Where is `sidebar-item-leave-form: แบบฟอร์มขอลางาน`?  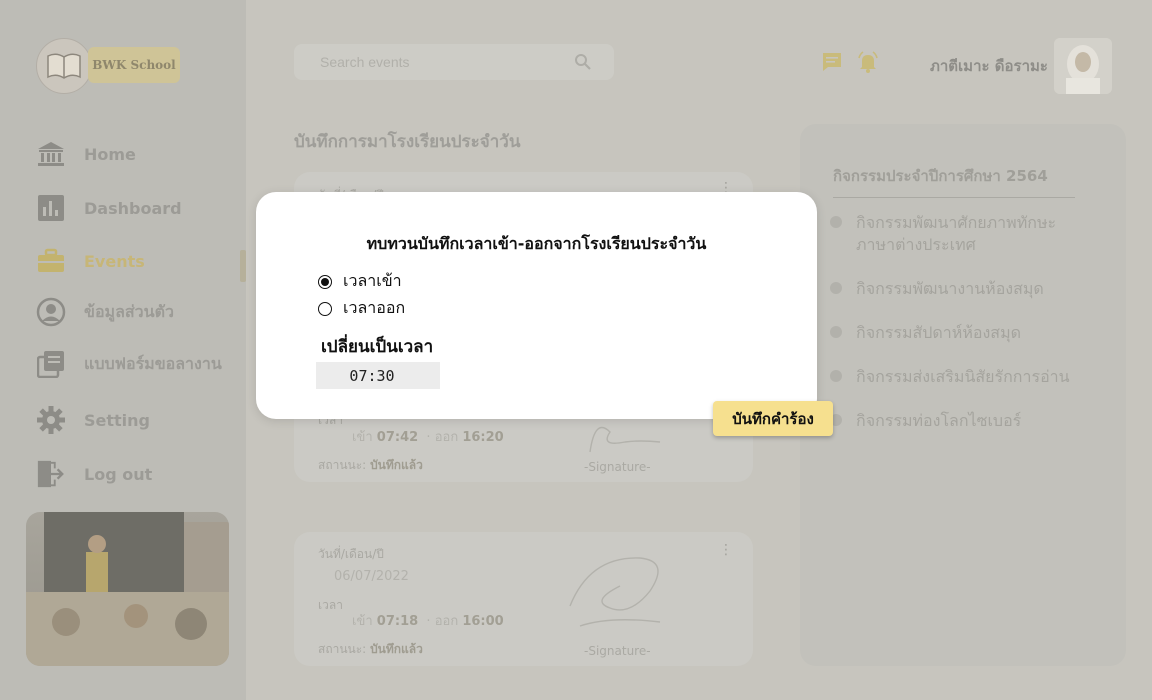
sidebar-item-leave-form: แบบฟอร์มขอลางาน is located at coordinates (136, 364).